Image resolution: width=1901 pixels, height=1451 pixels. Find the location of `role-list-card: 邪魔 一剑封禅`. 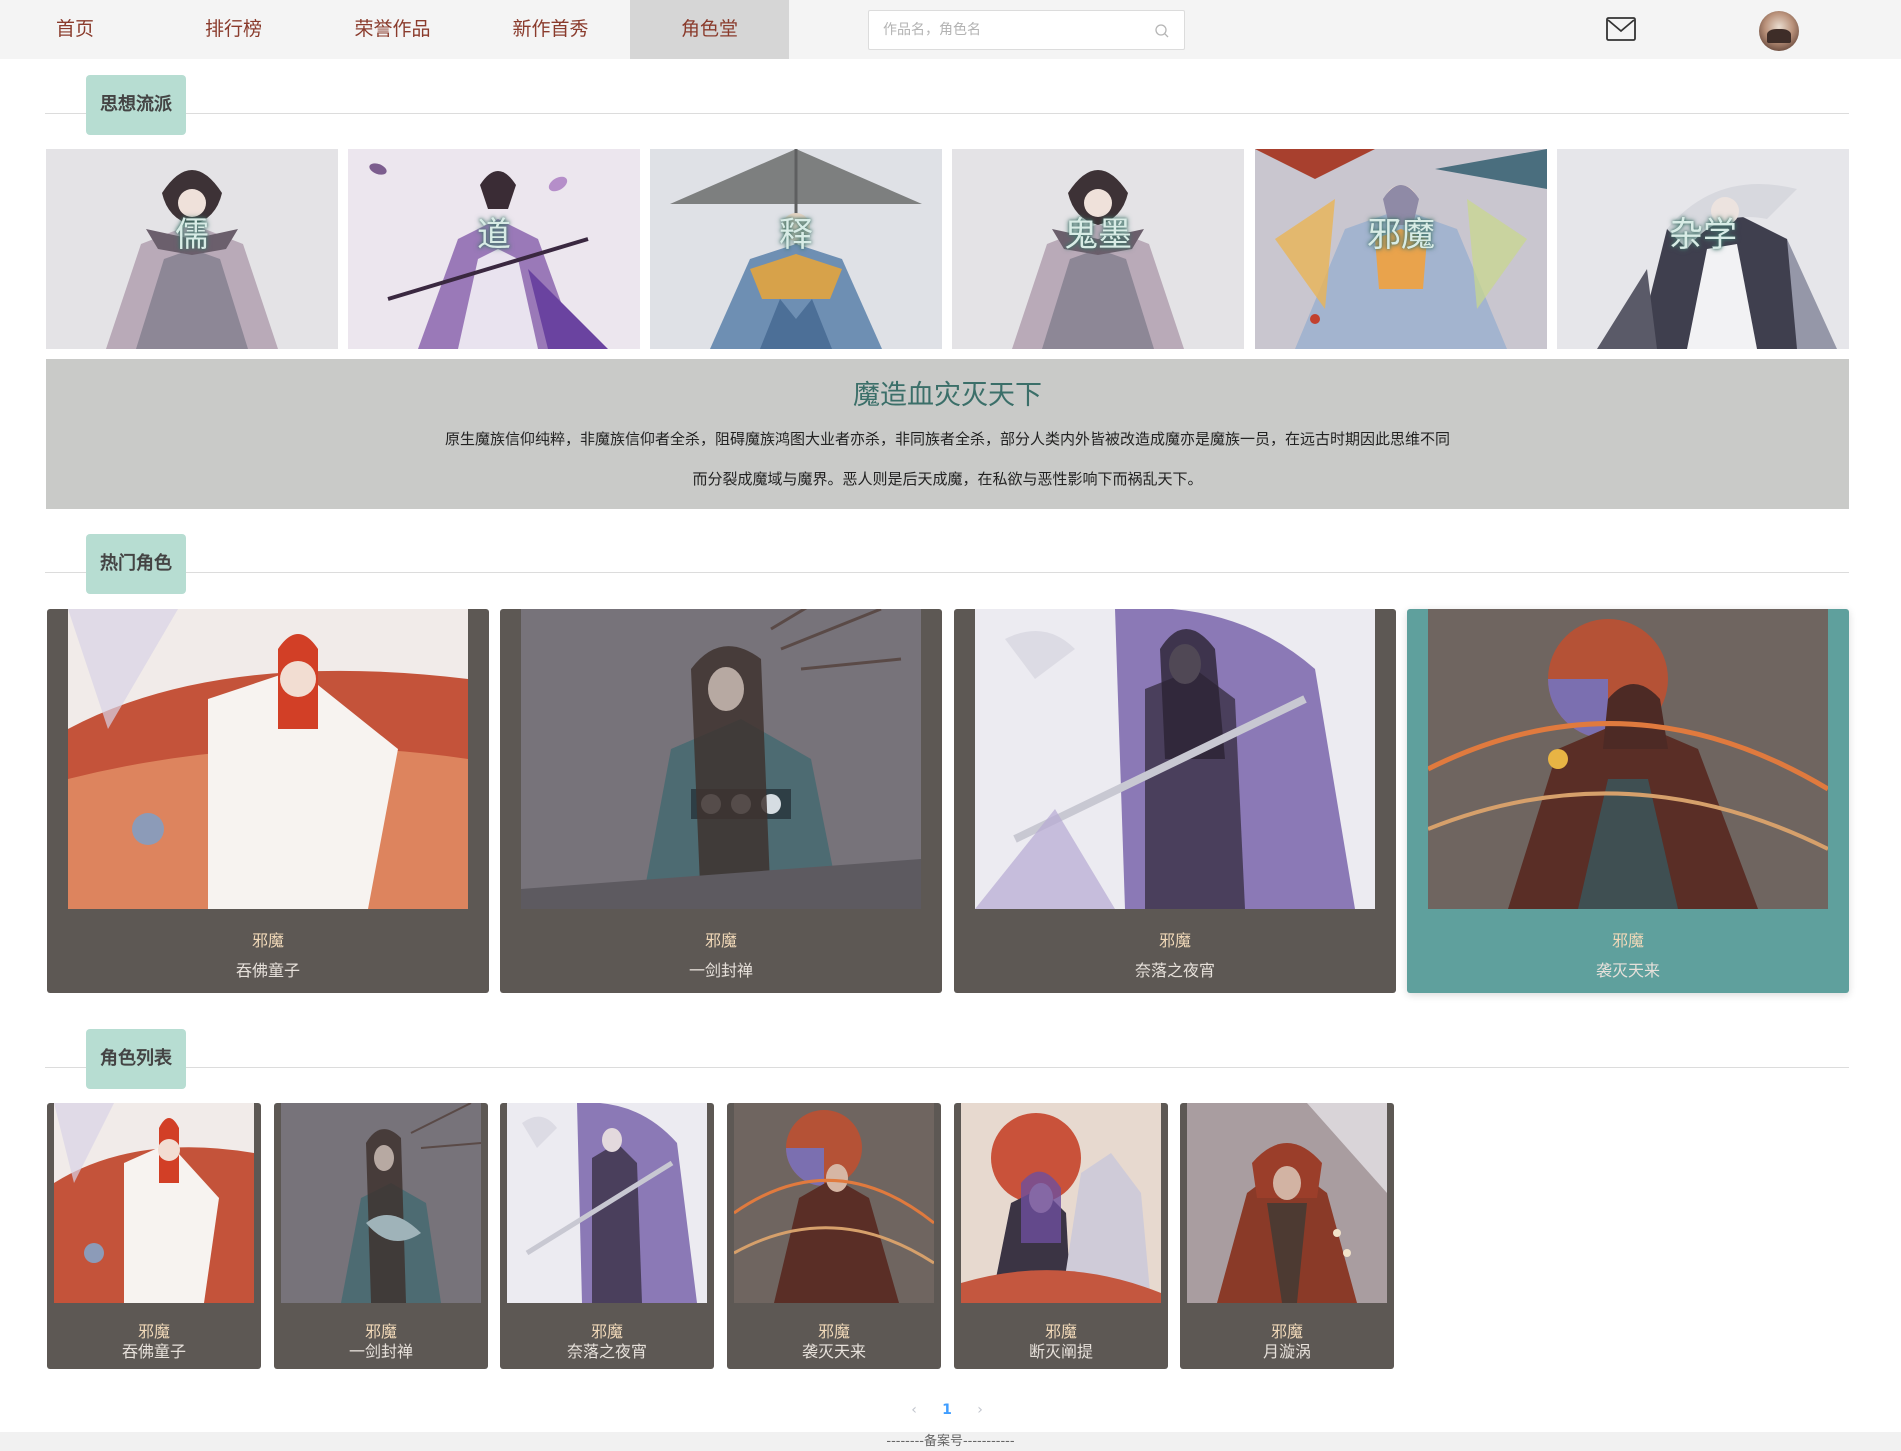

role-list-card: 邪魔 一剑封禅 is located at coordinates (381, 1236).